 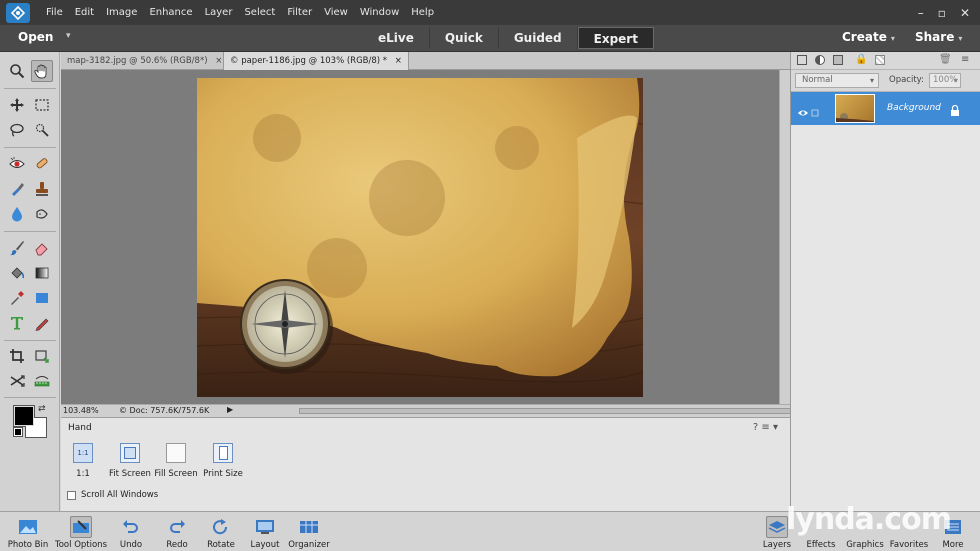 What do you see at coordinates (942, 13) in the screenshot?
I see `maximize-icon: ▫` at bounding box center [942, 13].